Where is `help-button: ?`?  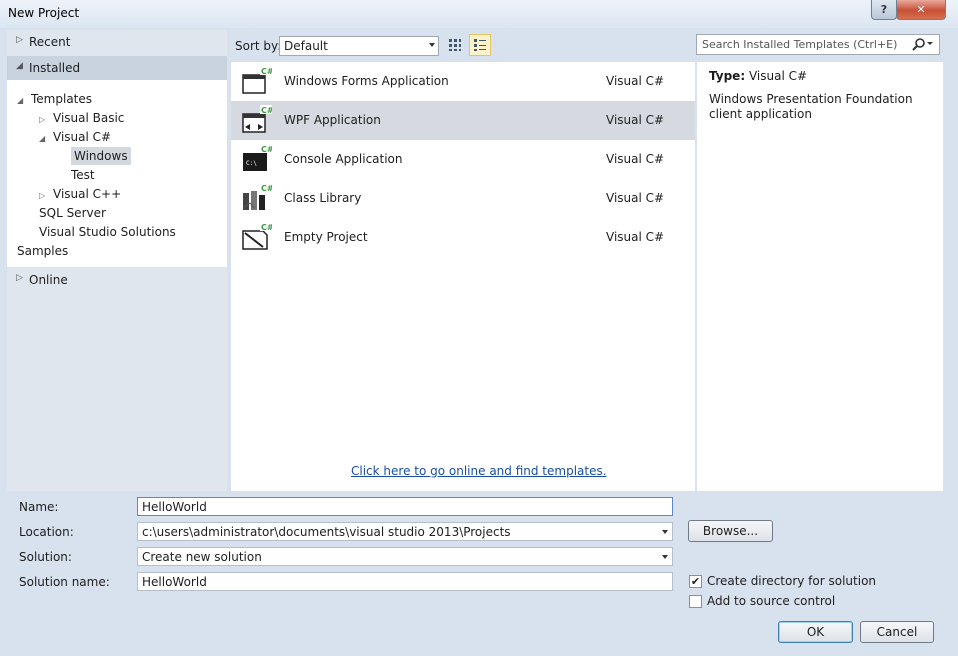
help-button: ? is located at coordinates (884, 10).